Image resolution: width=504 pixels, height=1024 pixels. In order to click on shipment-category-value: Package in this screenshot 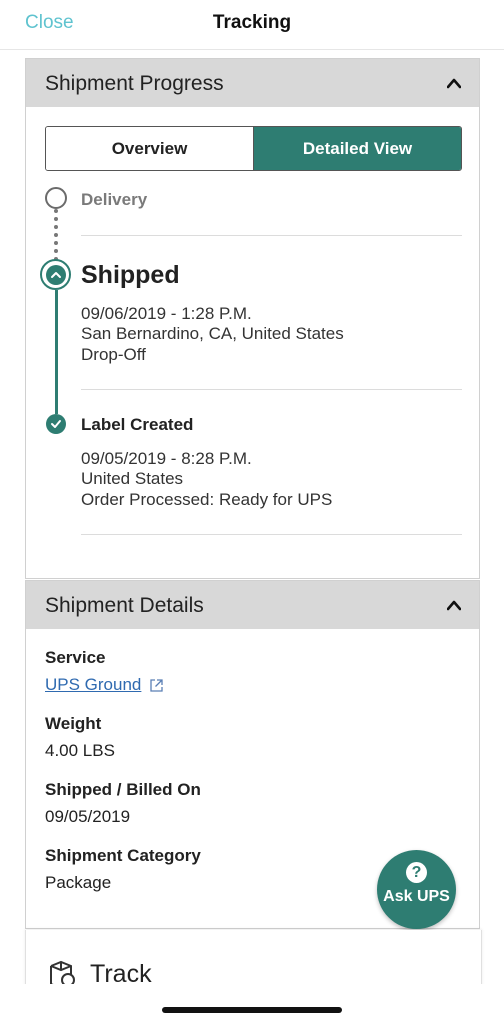, I will do `click(78, 882)`.